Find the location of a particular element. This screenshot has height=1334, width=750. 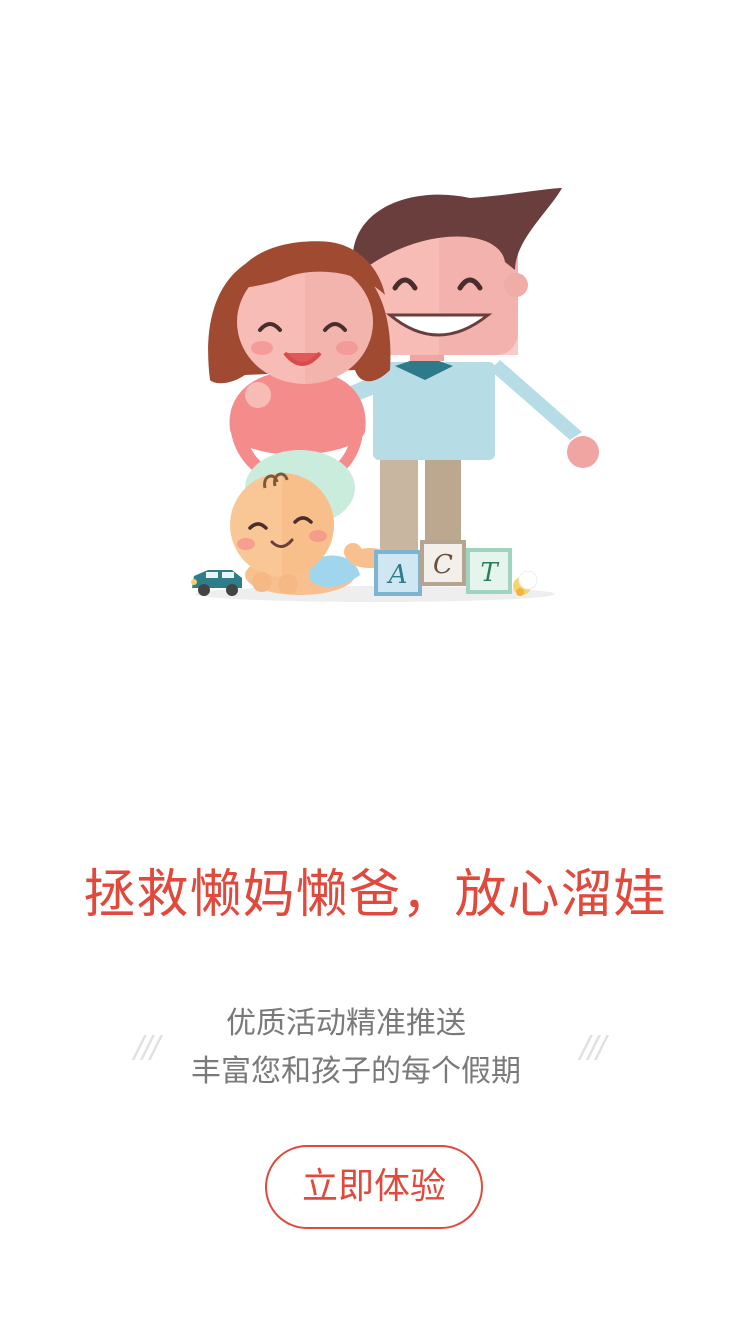

subtitle-line-1: 优质活动精准推送 is located at coordinates (346, 1023).